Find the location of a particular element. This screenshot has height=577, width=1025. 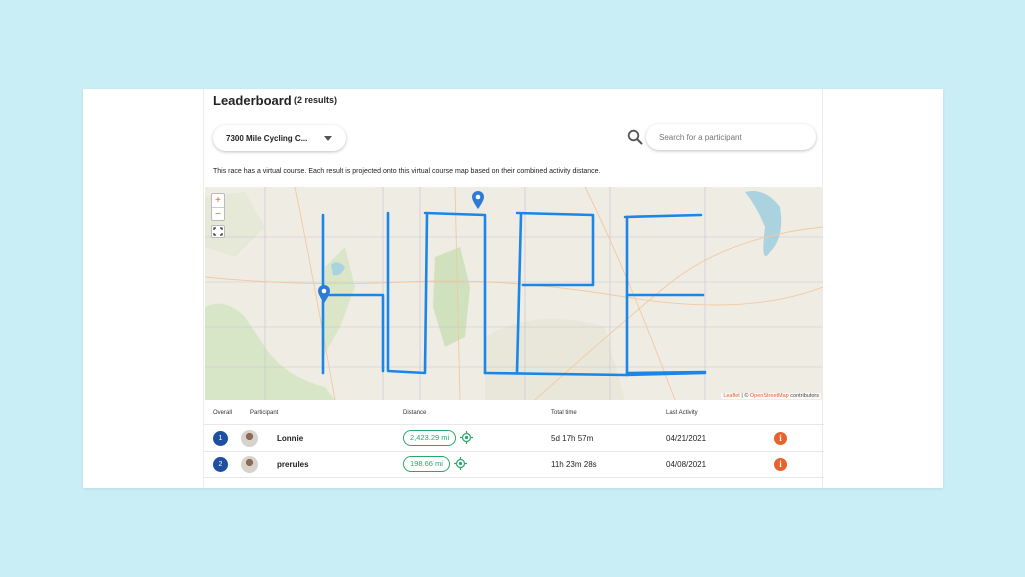

distance-badge: 2,423.29 mi is located at coordinates (430, 438).